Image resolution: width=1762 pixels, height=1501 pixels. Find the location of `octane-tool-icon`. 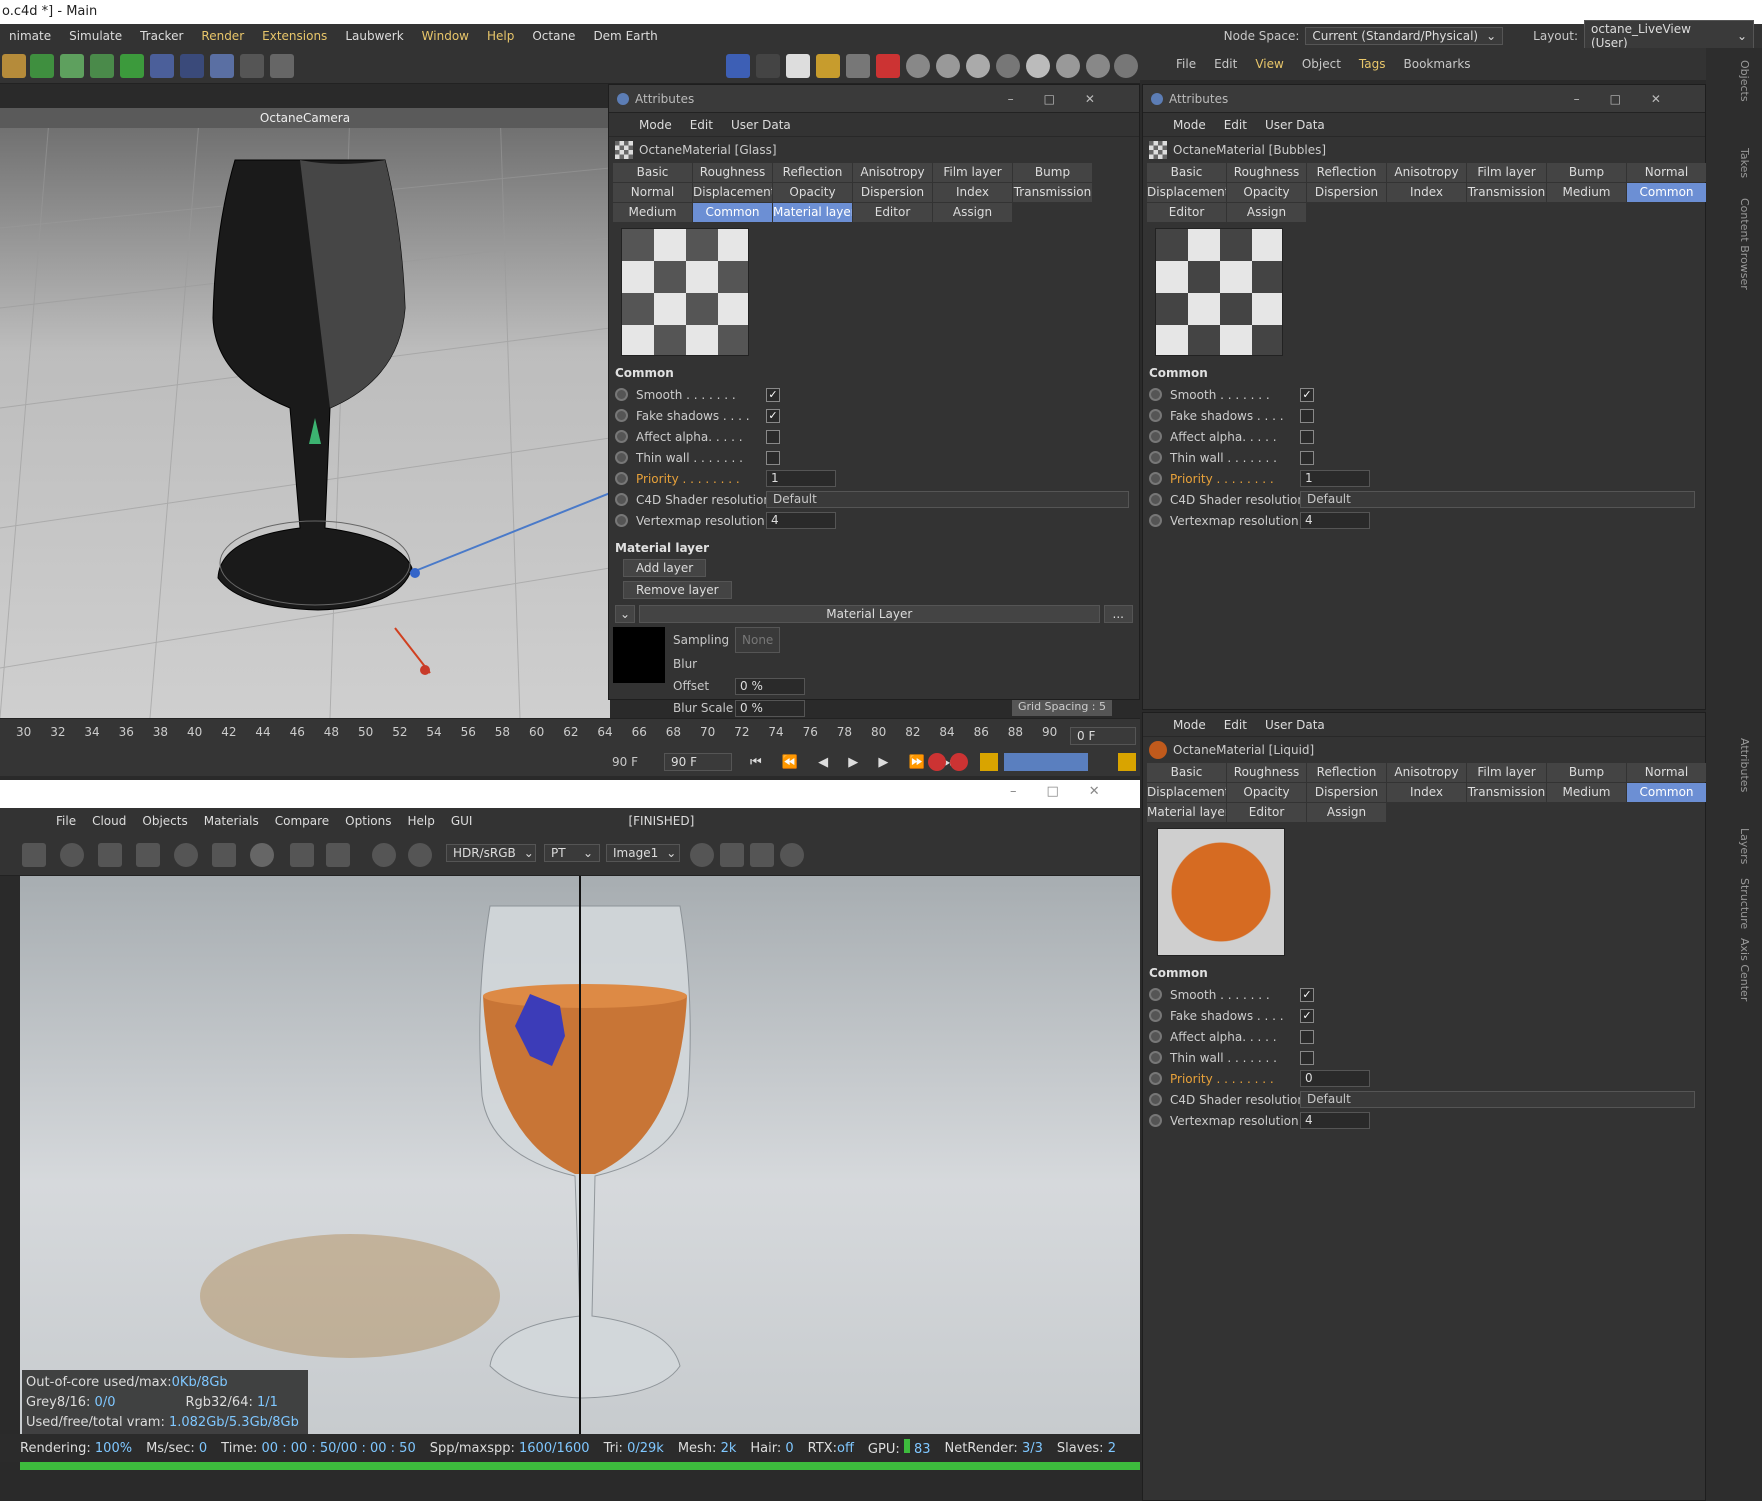

octane-tool-icon is located at coordinates (768, 66).